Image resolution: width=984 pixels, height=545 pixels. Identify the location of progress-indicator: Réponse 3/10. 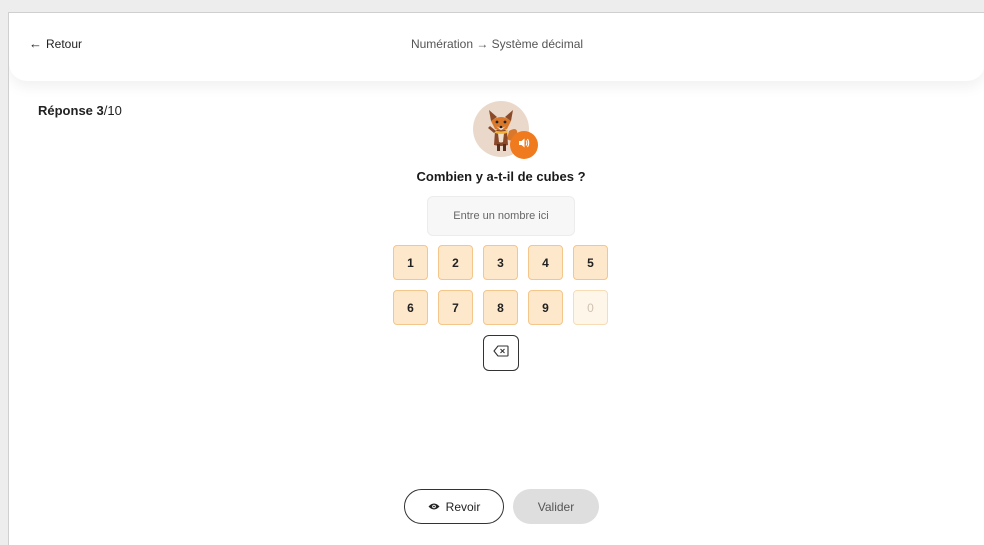
(80, 110).